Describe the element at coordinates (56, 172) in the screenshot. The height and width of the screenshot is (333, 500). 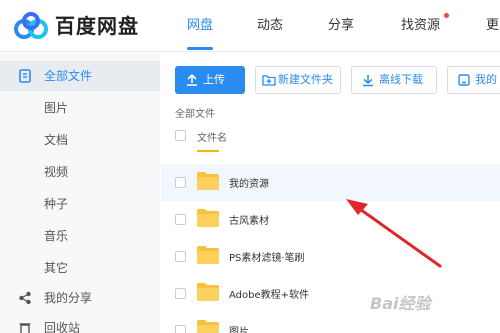
I see `sidebar-item-label: 视频` at that location.